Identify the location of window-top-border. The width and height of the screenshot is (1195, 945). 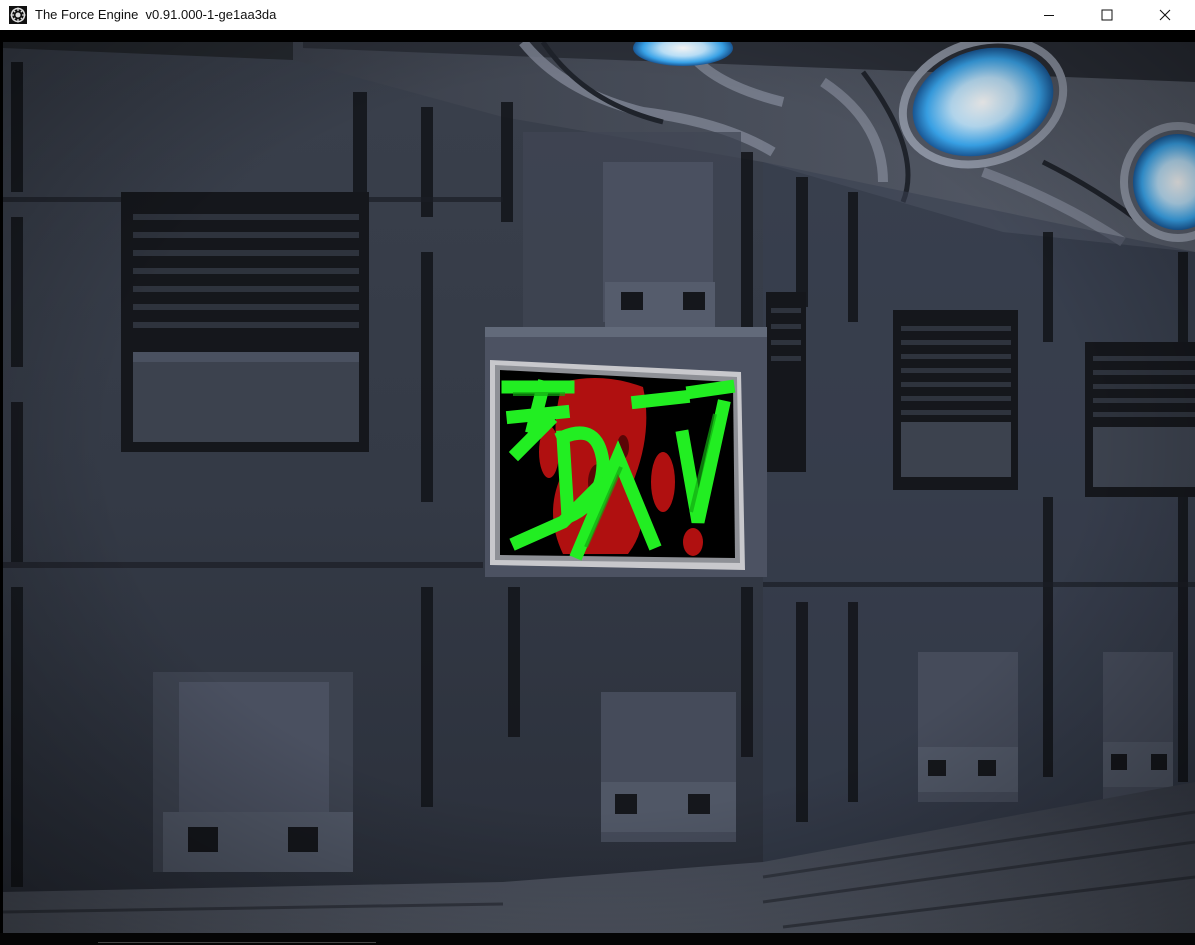
(597, 36).